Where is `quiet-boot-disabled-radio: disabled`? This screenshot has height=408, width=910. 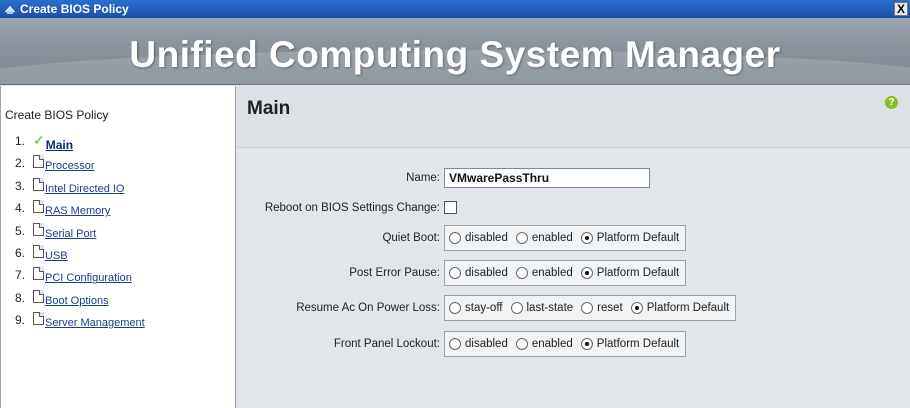 quiet-boot-disabled-radio: disabled is located at coordinates (478, 238).